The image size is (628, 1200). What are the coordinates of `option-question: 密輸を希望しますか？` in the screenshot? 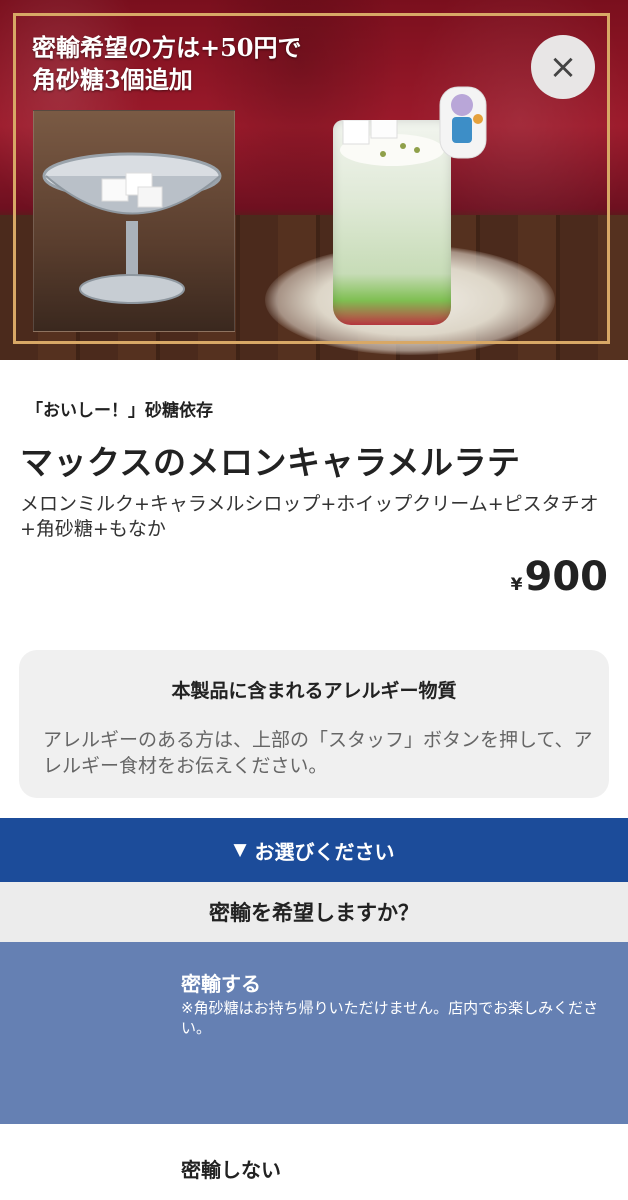 It's located at (314, 912).